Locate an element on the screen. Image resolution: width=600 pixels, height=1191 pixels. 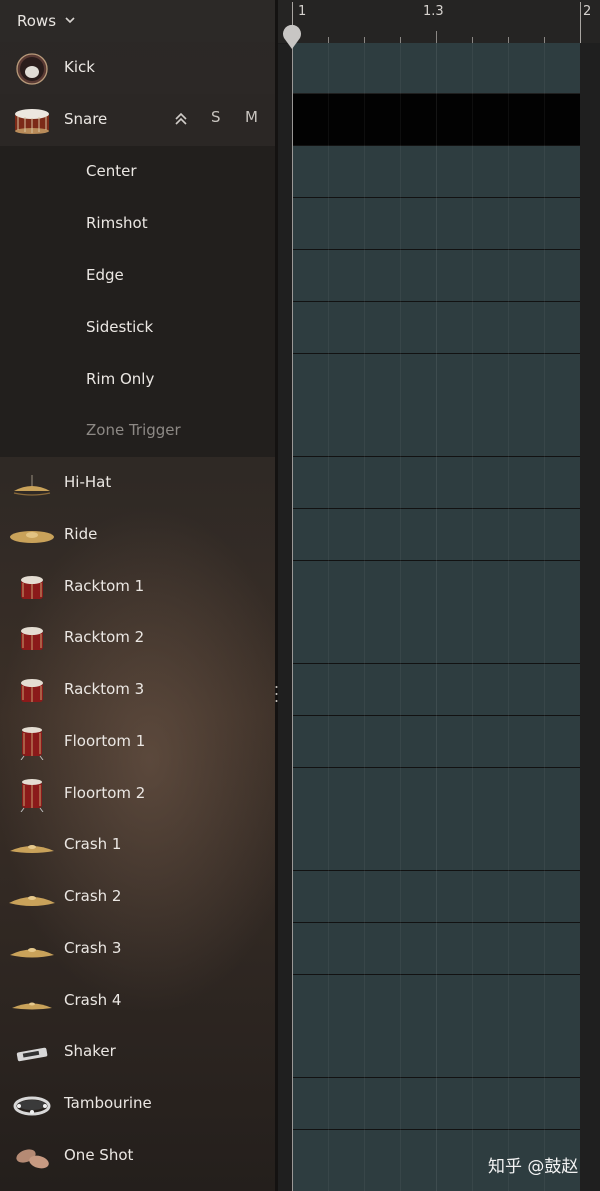
row-crash-4: Crash 4 is located at coordinates (137, 1001).